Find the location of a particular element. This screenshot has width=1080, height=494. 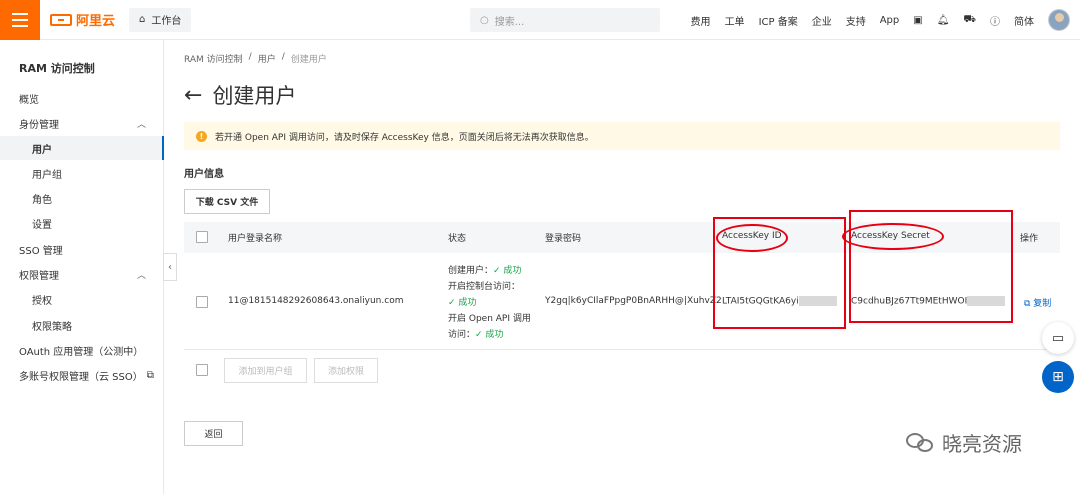

copy-icon: ⧉ is located at coordinates (1029, 304).